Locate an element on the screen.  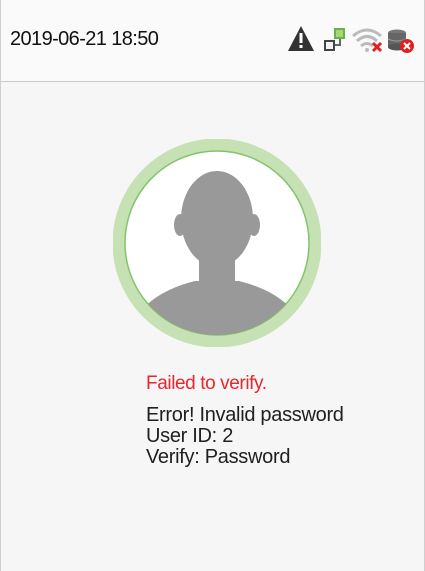
user-id-text: User ID: 2 is located at coordinates (190, 436).